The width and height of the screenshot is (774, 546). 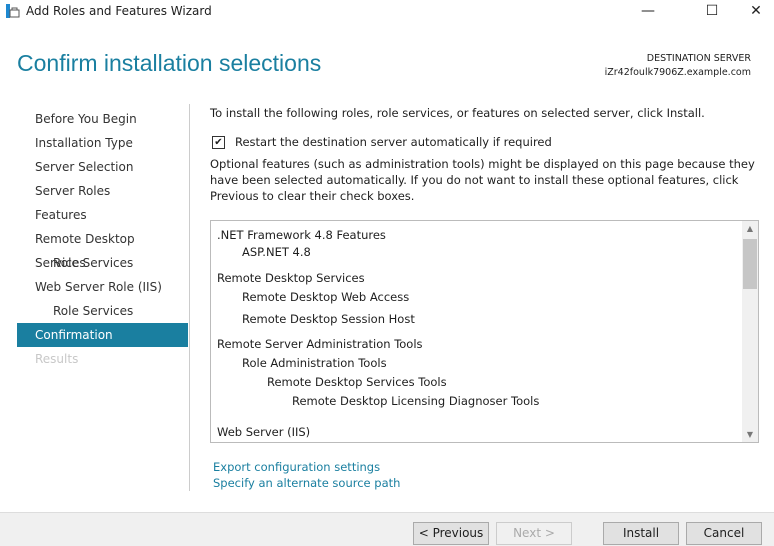 What do you see at coordinates (291, 278) in the screenshot?
I see `selection-item: Remote Desktop Services` at bounding box center [291, 278].